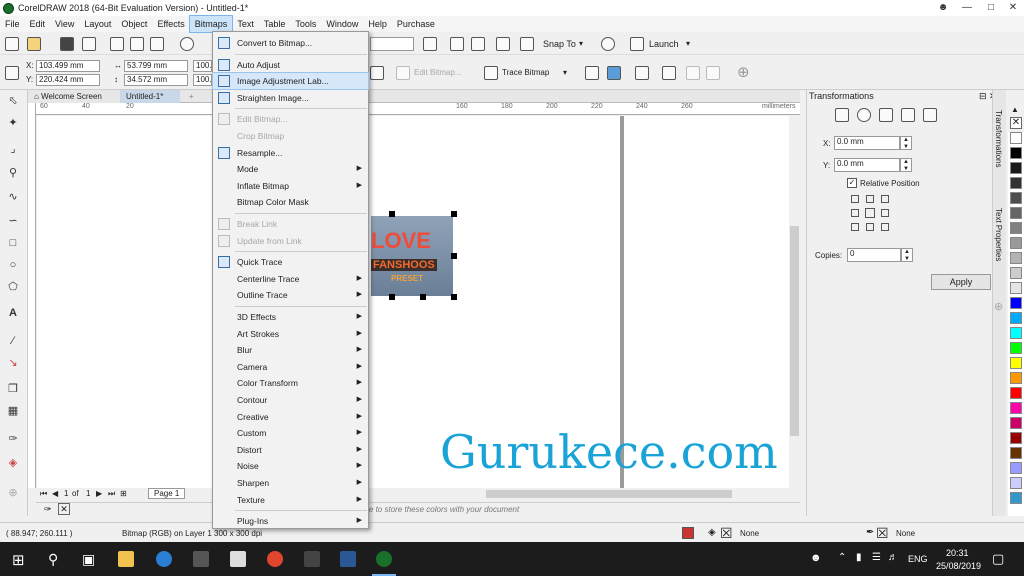  What do you see at coordinates (123, 493) in the screenshot?
I see `add-page-icon: ⊞` at bounding box center [123, 493].